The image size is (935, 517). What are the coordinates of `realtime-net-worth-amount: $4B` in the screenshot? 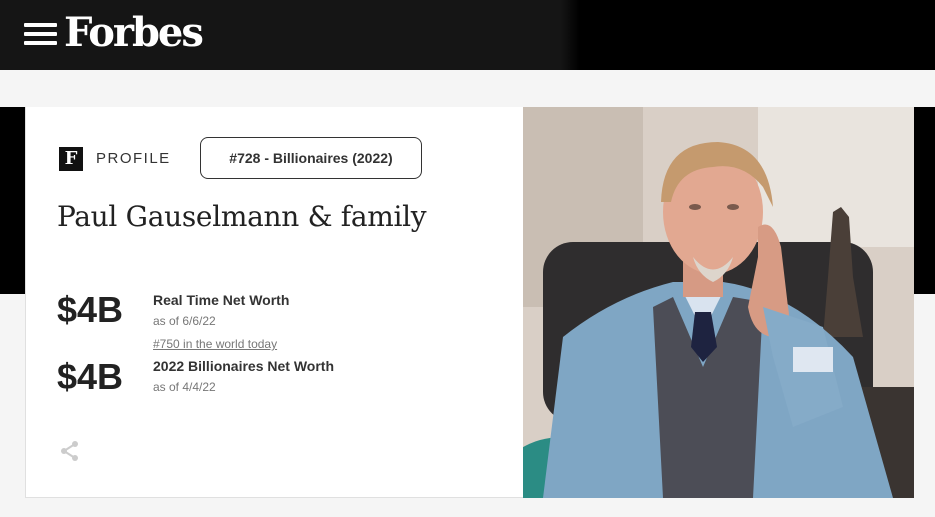 It's located at (90, 309).